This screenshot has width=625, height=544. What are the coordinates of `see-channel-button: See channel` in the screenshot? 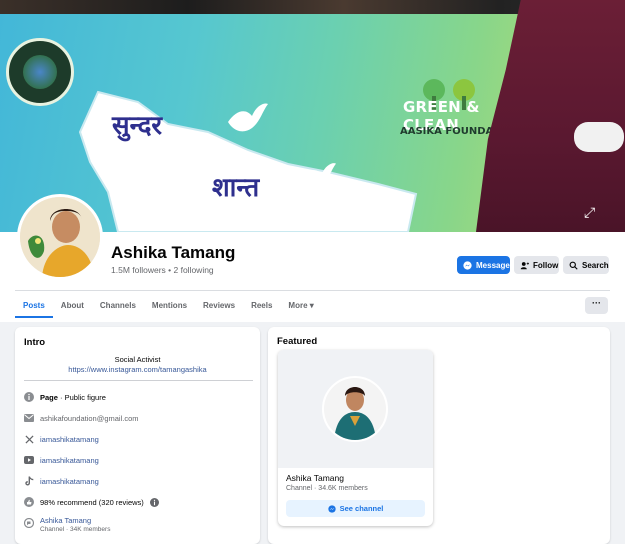 It's located at (355, 508).